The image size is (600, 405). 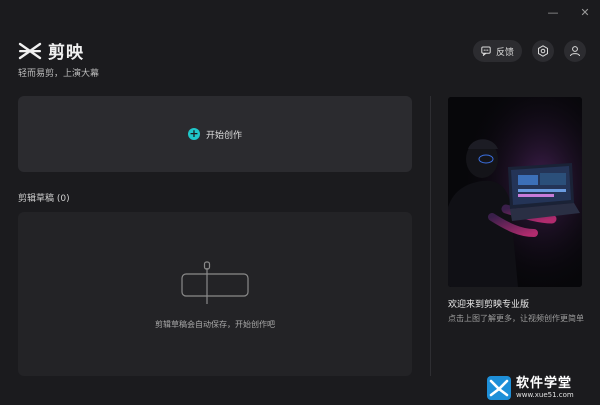 I want to click on capcut-logo-icon, so click(x=30, y=50).